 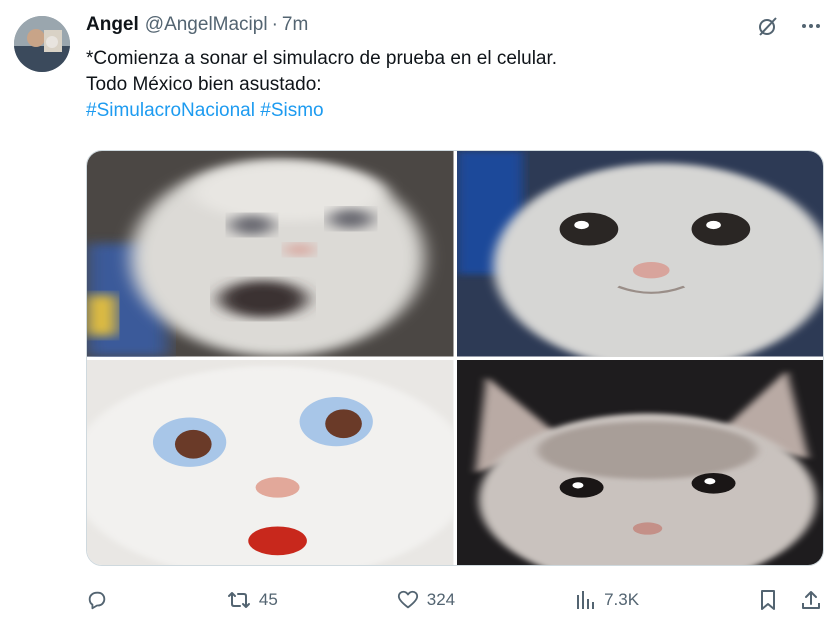 What do you see at coordinates (204, 84) in the screenshot?
I see `post-text-line-2: Todo México bien asustado:` at bounding box center [204, 84].